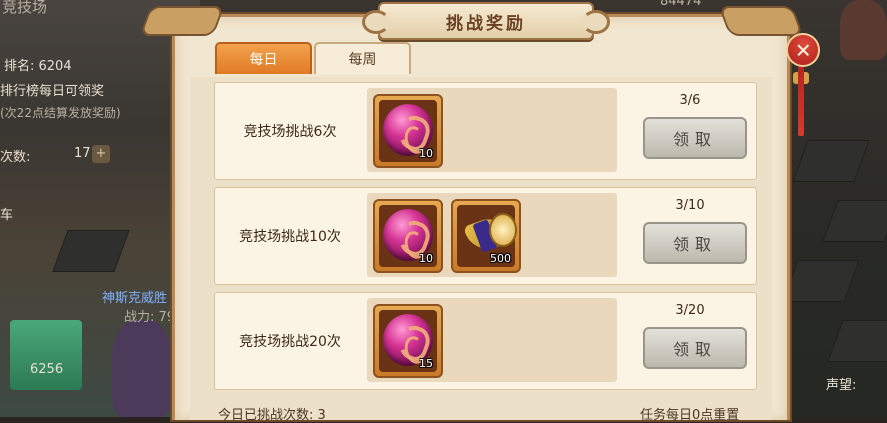  Describe the element at coordinates (82, 153) in the screenshot. I see `count-value: 17` at that location.